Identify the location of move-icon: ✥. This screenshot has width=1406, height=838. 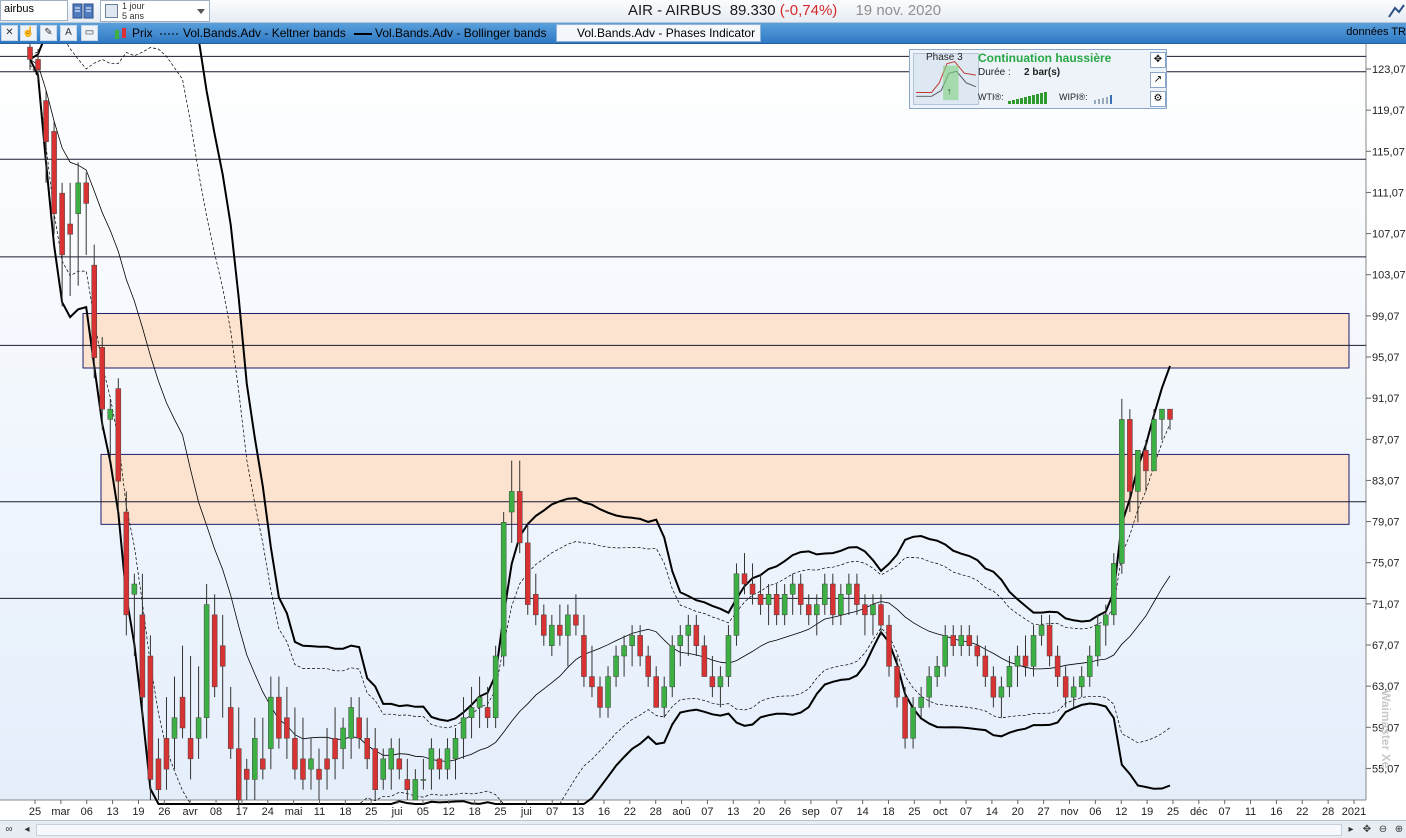
(1158, 60).